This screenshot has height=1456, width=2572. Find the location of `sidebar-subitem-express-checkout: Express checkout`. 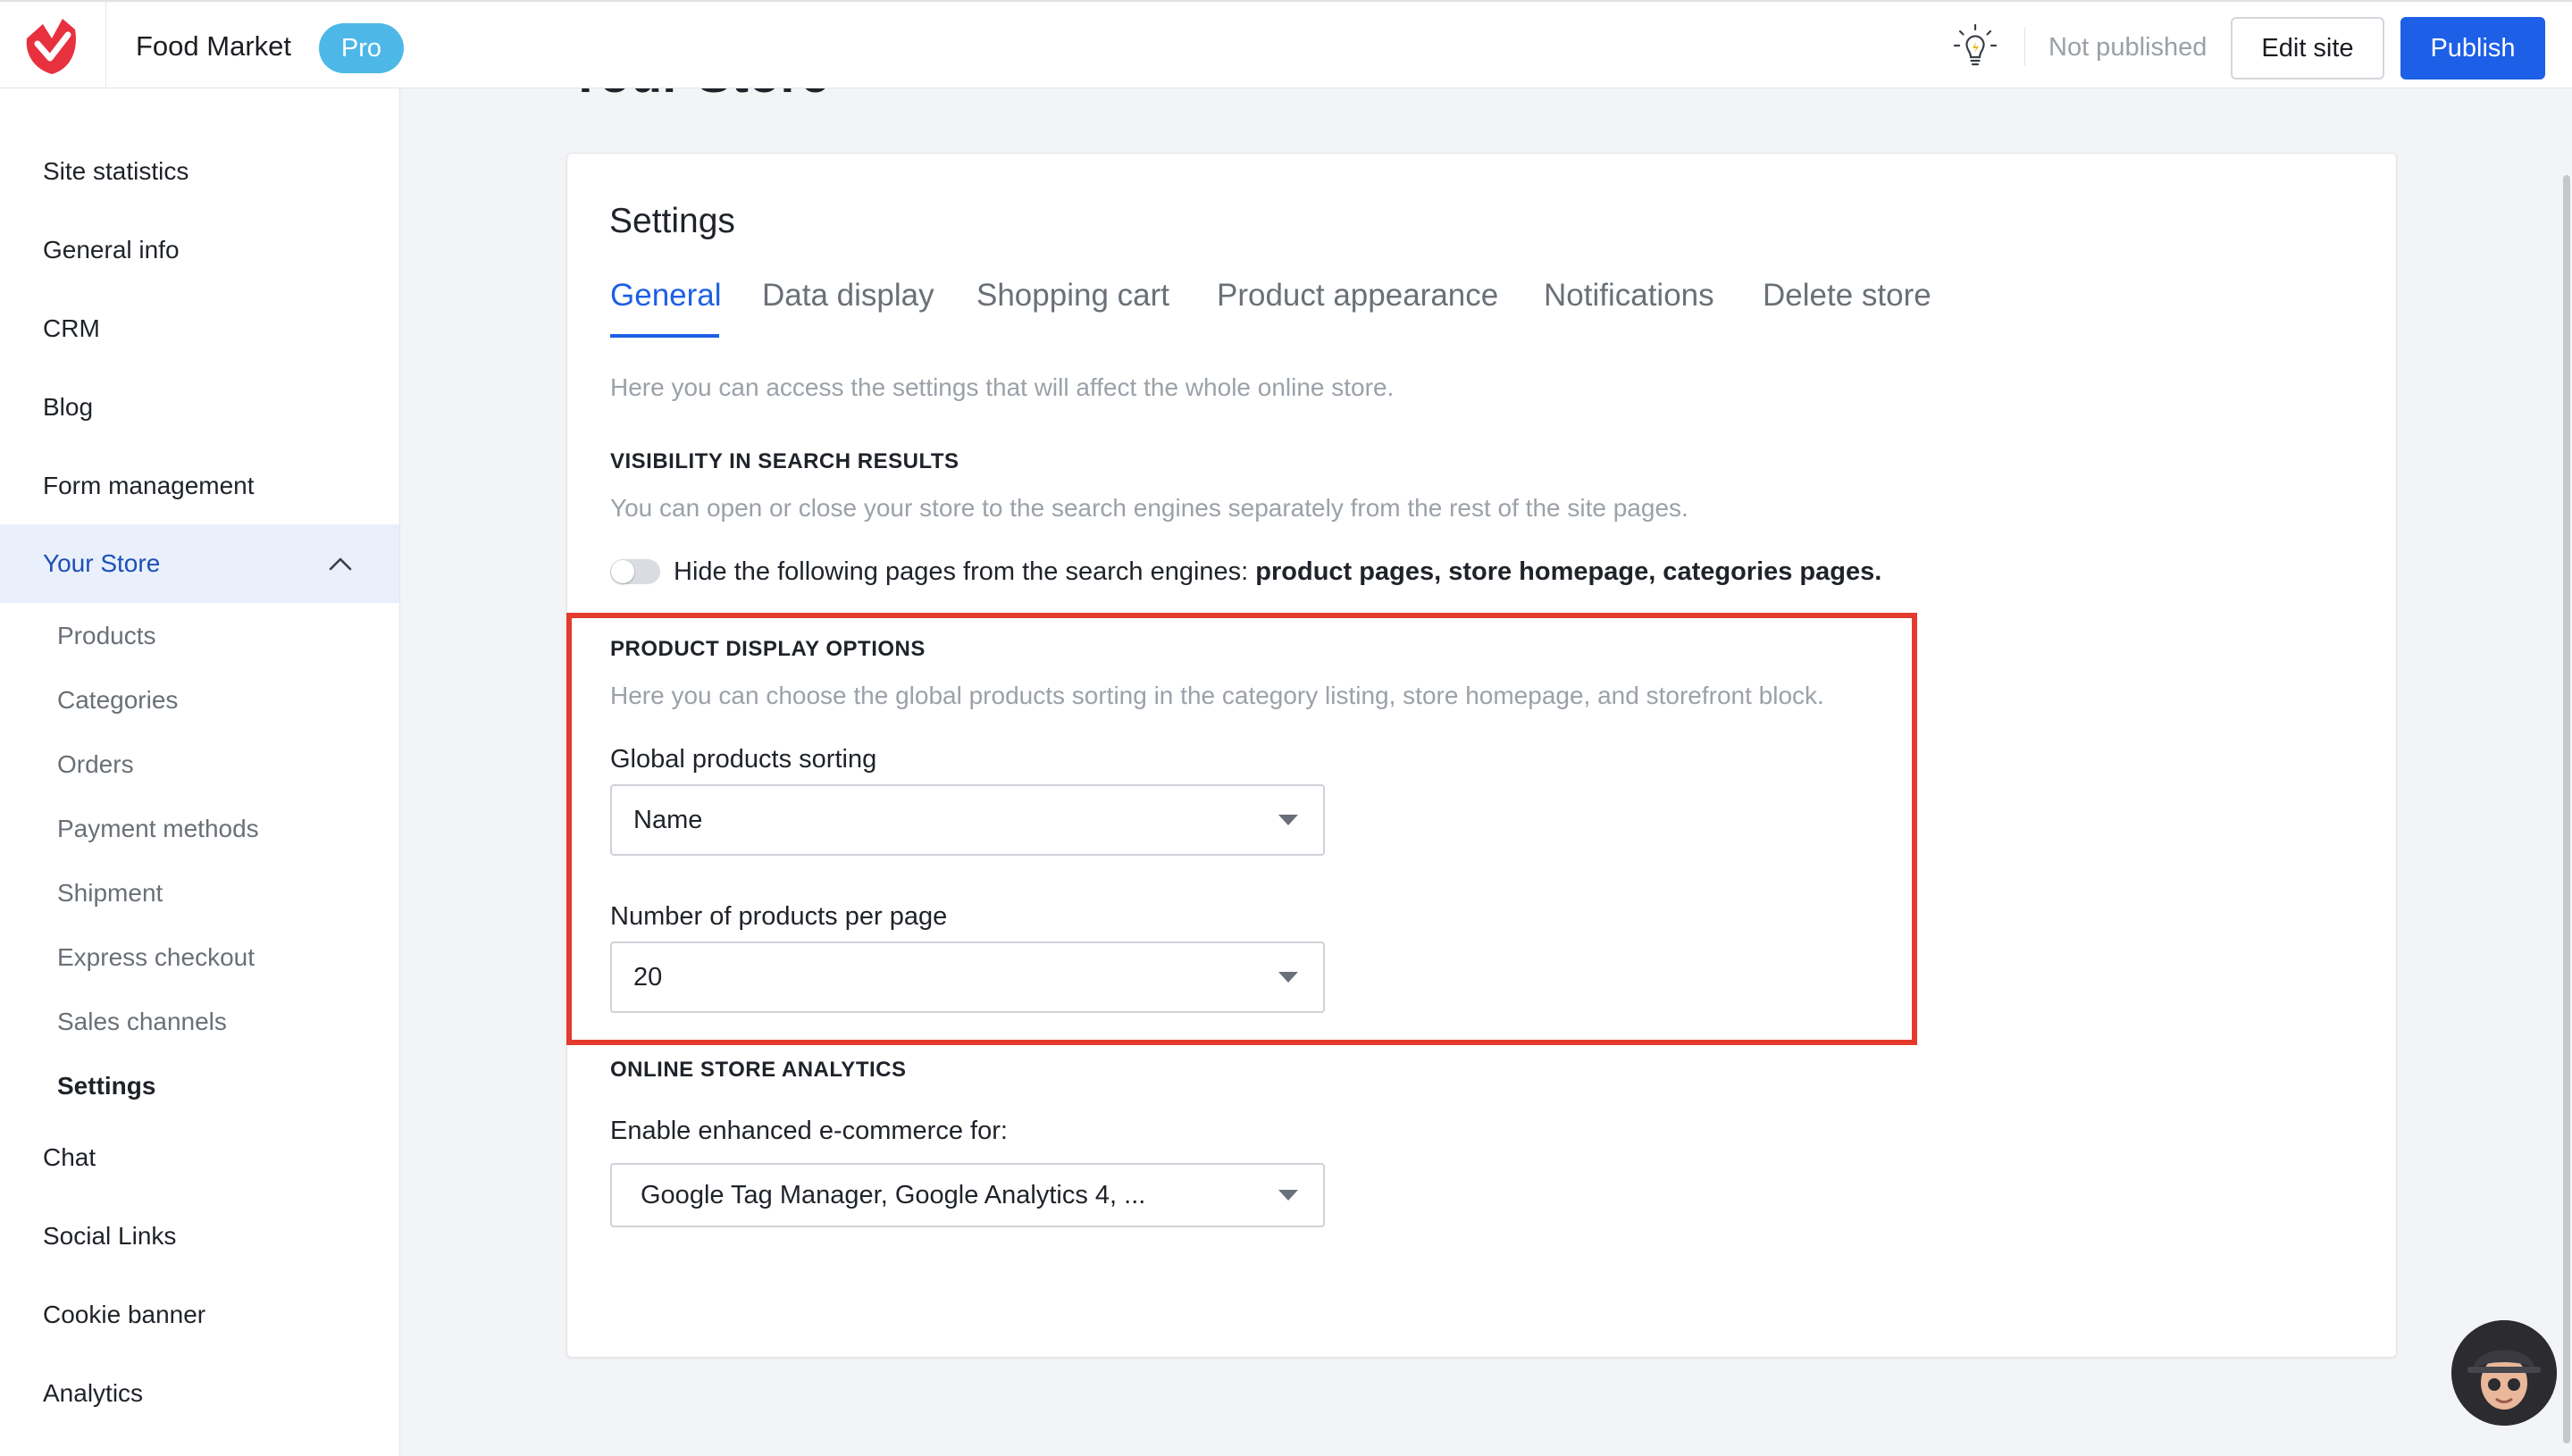

sidebar-subitem-express-checkout: Express checkout is located at coordinates (156, 957).